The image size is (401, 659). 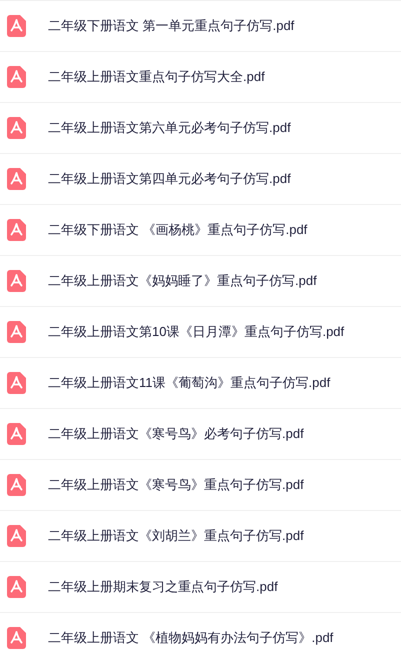 I want to click on file-name: 二年级上册期末复习之重点句子仿写.pdf, so click(x=163, y=587).